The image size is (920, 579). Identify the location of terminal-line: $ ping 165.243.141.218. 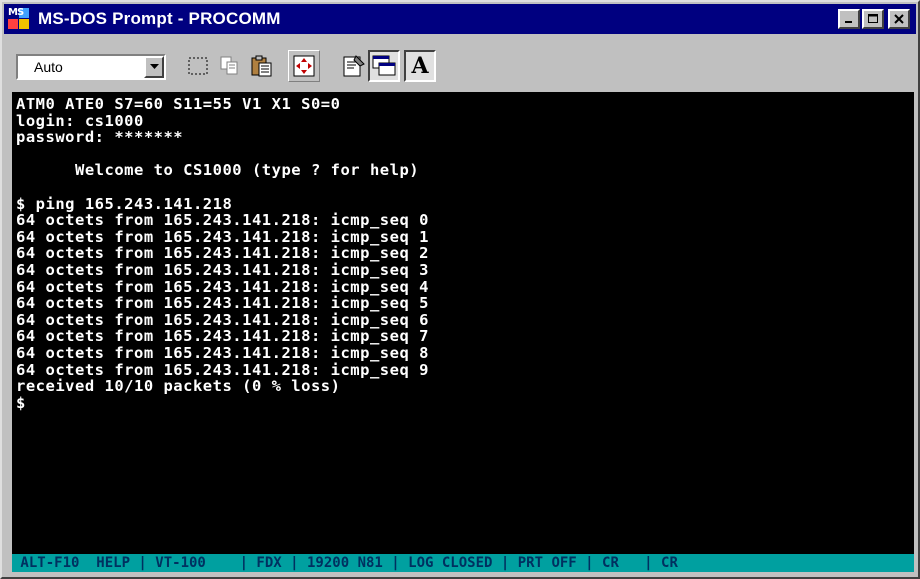
(124, 203).